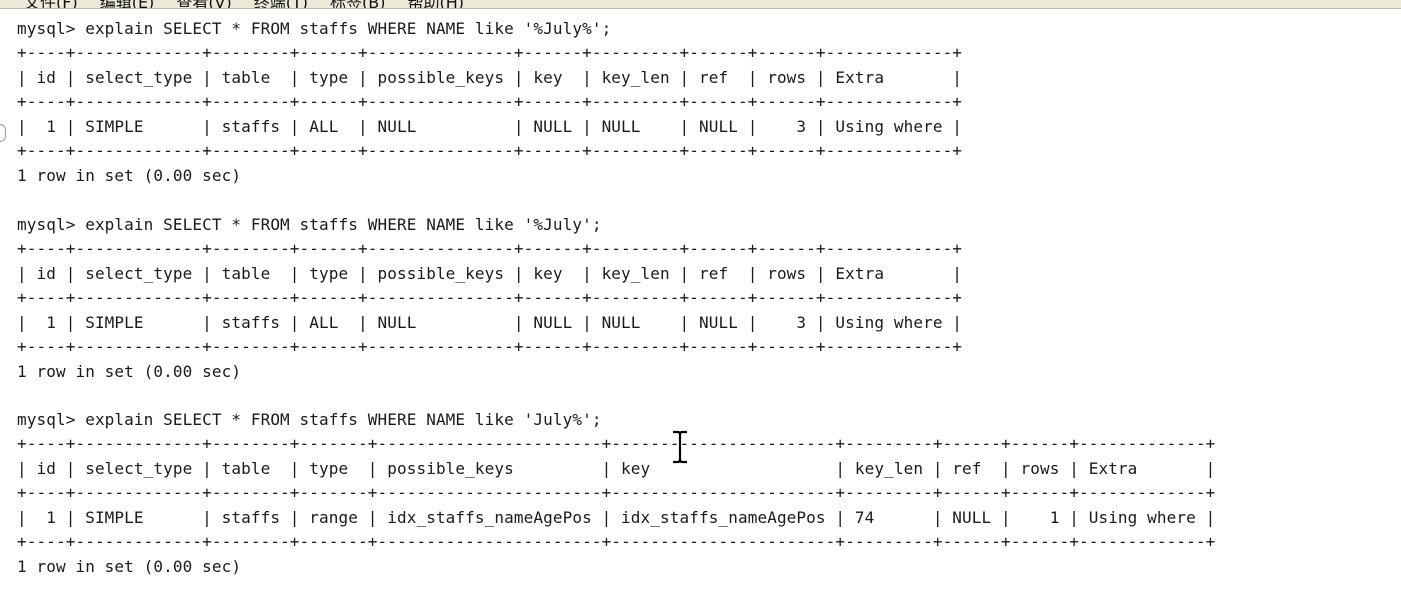 The width and height of the screenshot is (1401, 592). Describe the element at coordinates (127, 4) in the screenshot. I see `menu-edit: 编辑(E)` at that location.